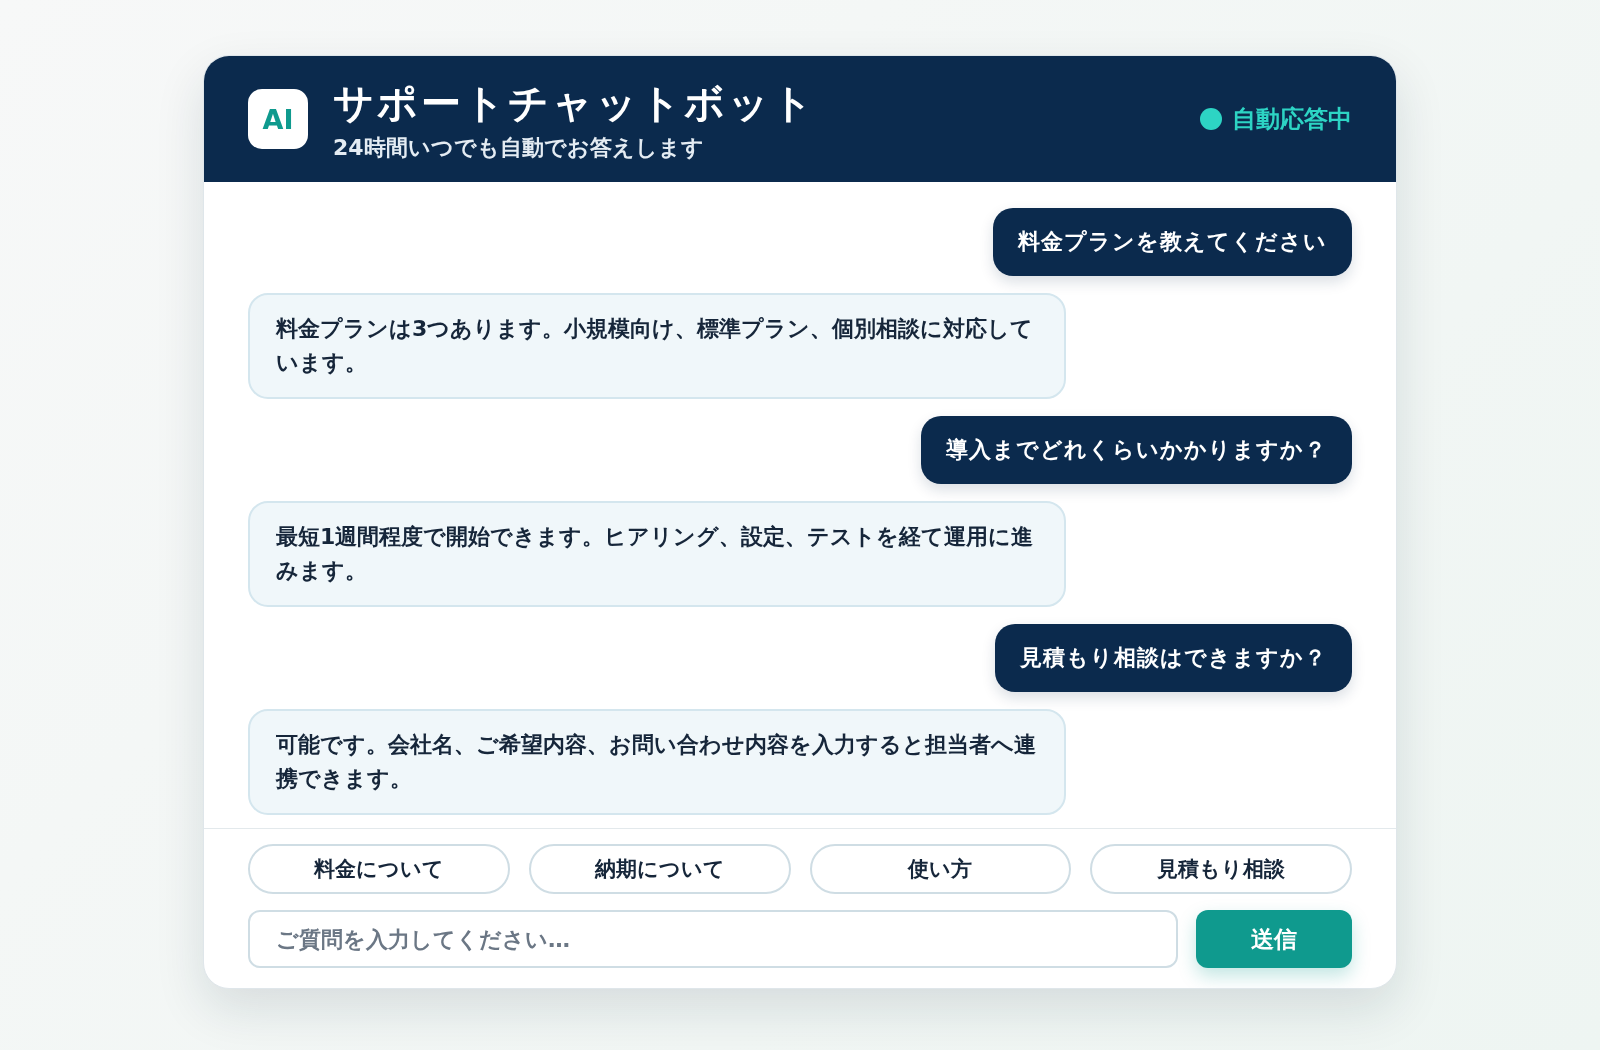 The height and width of the screenshot is (1050, 1600). What do you see at coordinates (659, 869) in the screenshot?
I see `quick-reply-button: 納期について` at bounding box center [659, 869].